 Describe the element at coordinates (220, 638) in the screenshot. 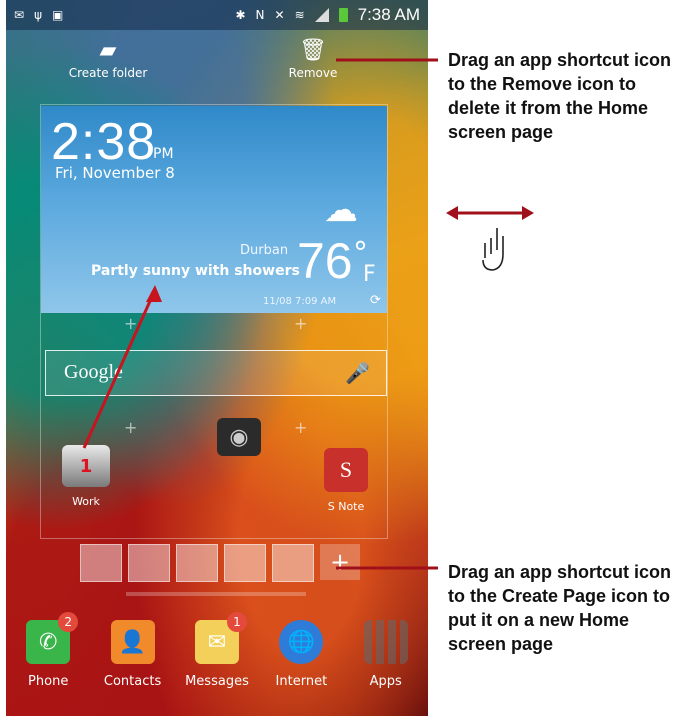

I see `messages-icon: ✉ 1` at that location.